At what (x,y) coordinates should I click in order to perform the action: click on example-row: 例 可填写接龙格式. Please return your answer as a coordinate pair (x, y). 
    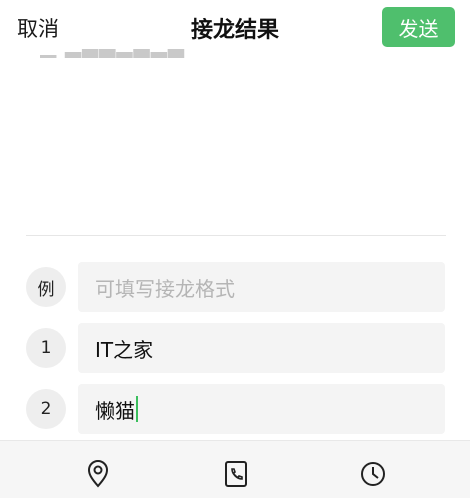
    Looking at the image, I should click on (236, 287).